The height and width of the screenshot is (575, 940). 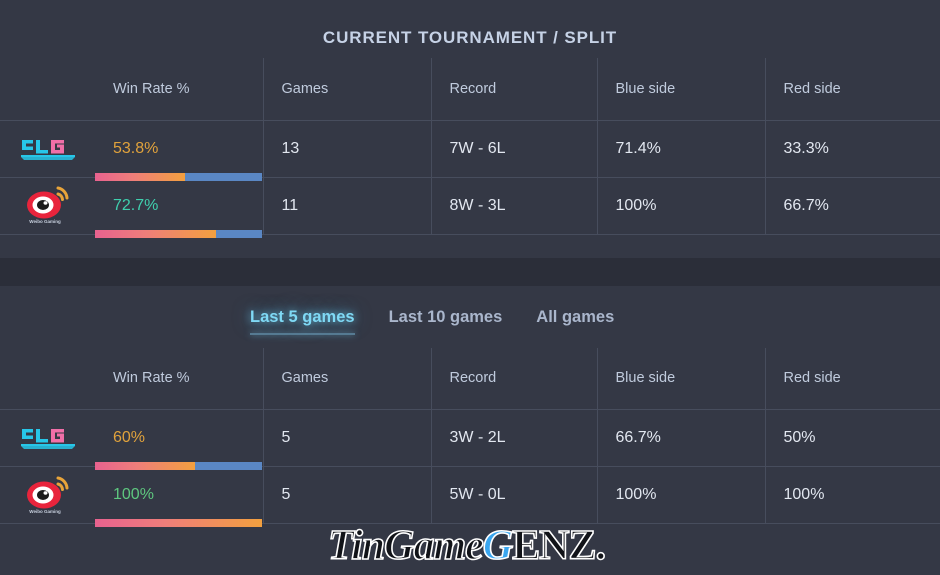 I want to click on table-row: 53.8% 13 7W - 6L 71.4% 33.3%, so click(x=470, y=150).